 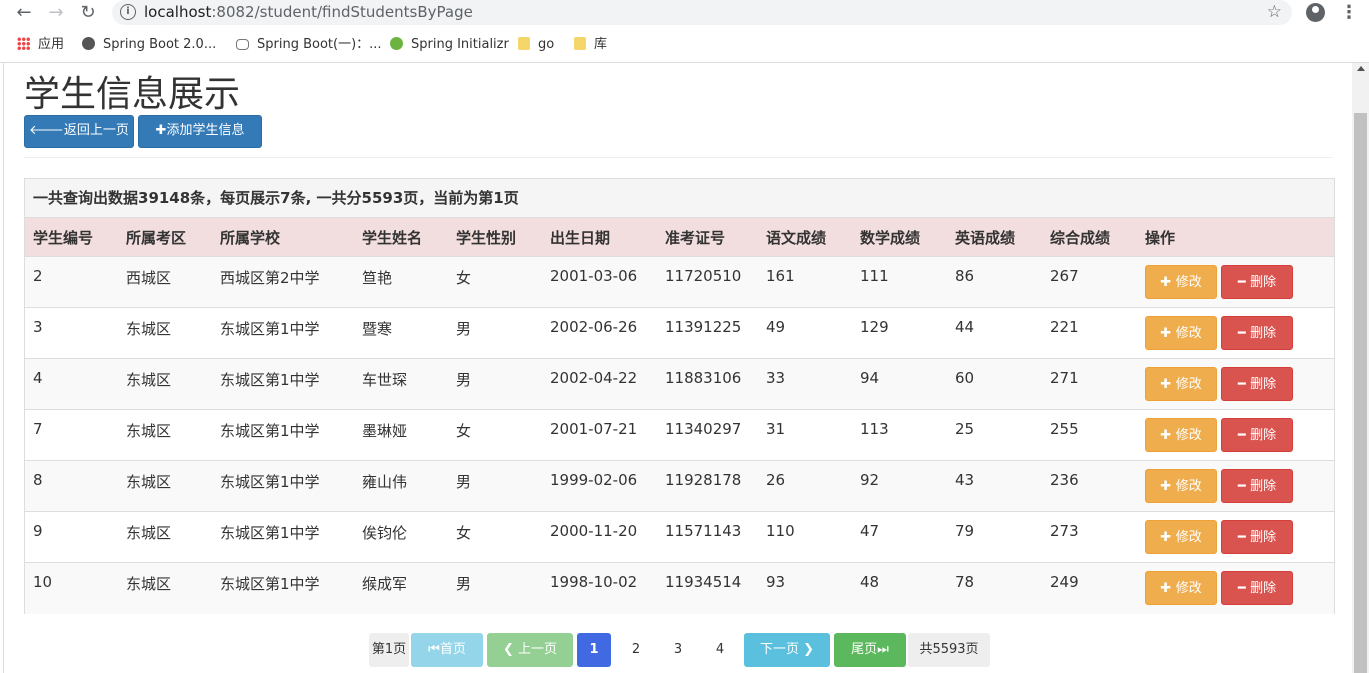 What do you see at coordinates (1315, 12) in the screenshot?
I see `account-avatar-icon` at bounding box center [1315, 12].